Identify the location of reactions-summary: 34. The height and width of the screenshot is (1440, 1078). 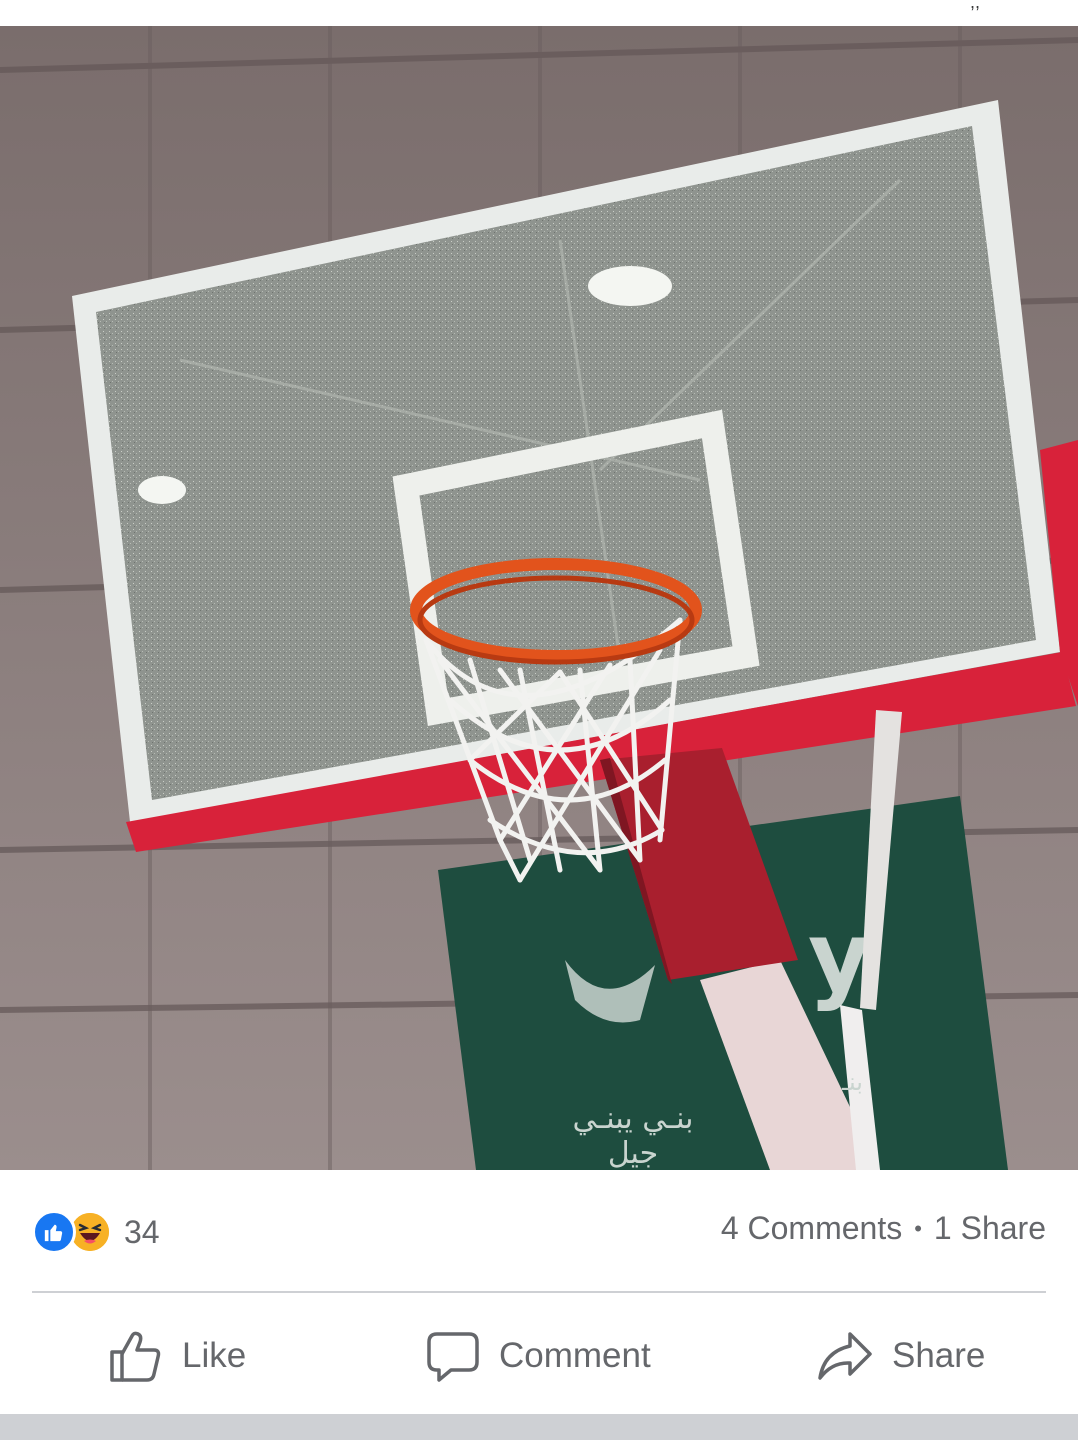
(96, 1232).